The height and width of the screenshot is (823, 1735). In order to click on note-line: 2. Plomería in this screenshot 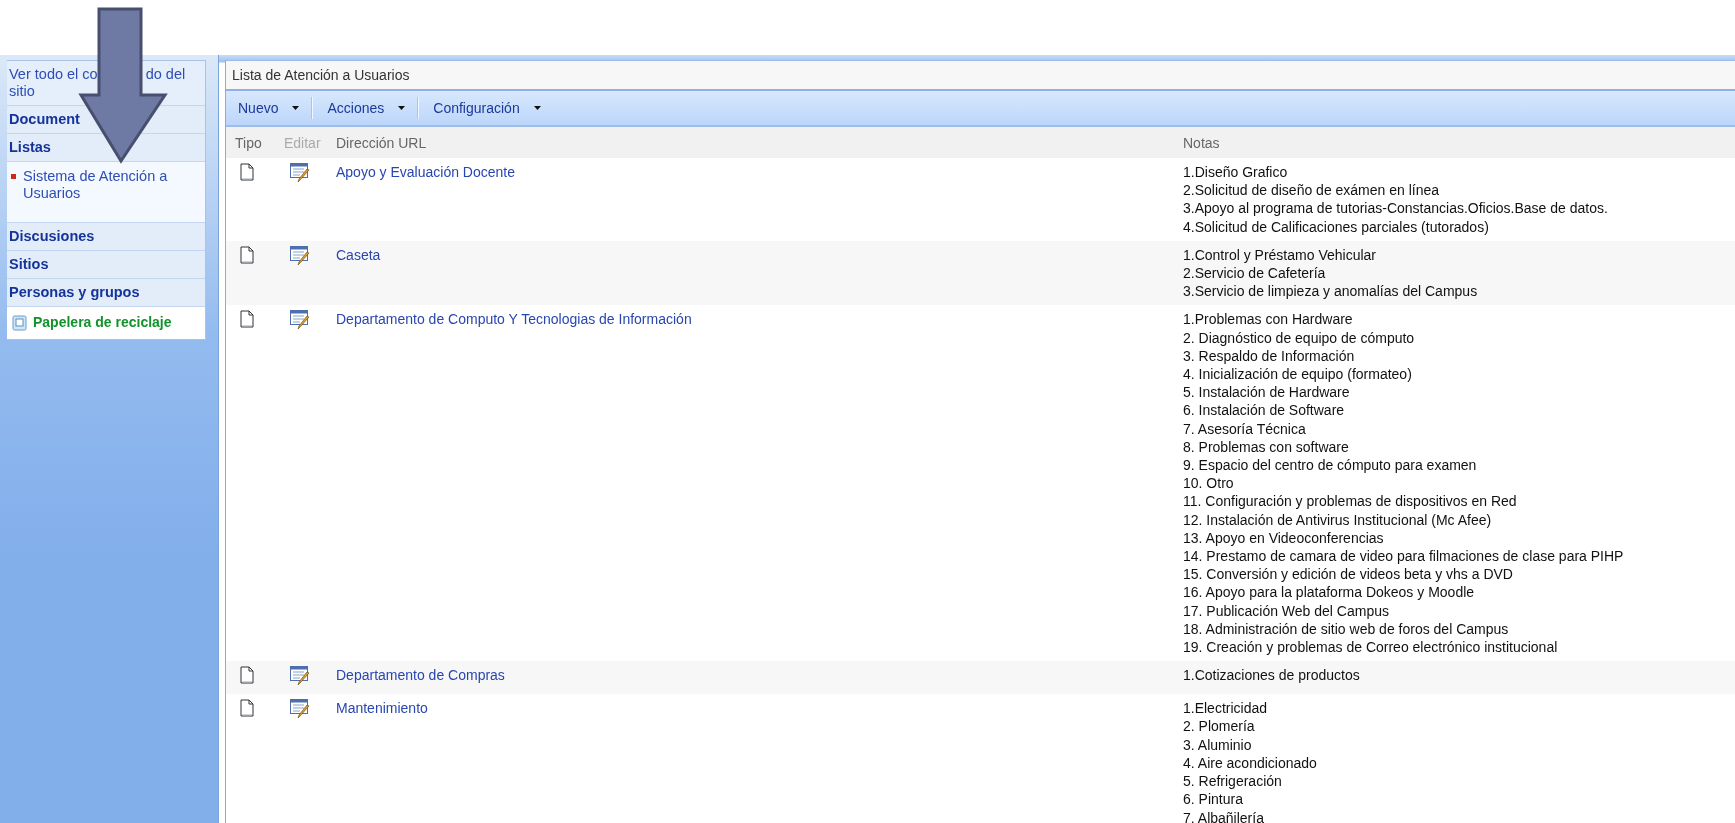, I will do `click(1219, 726)`.